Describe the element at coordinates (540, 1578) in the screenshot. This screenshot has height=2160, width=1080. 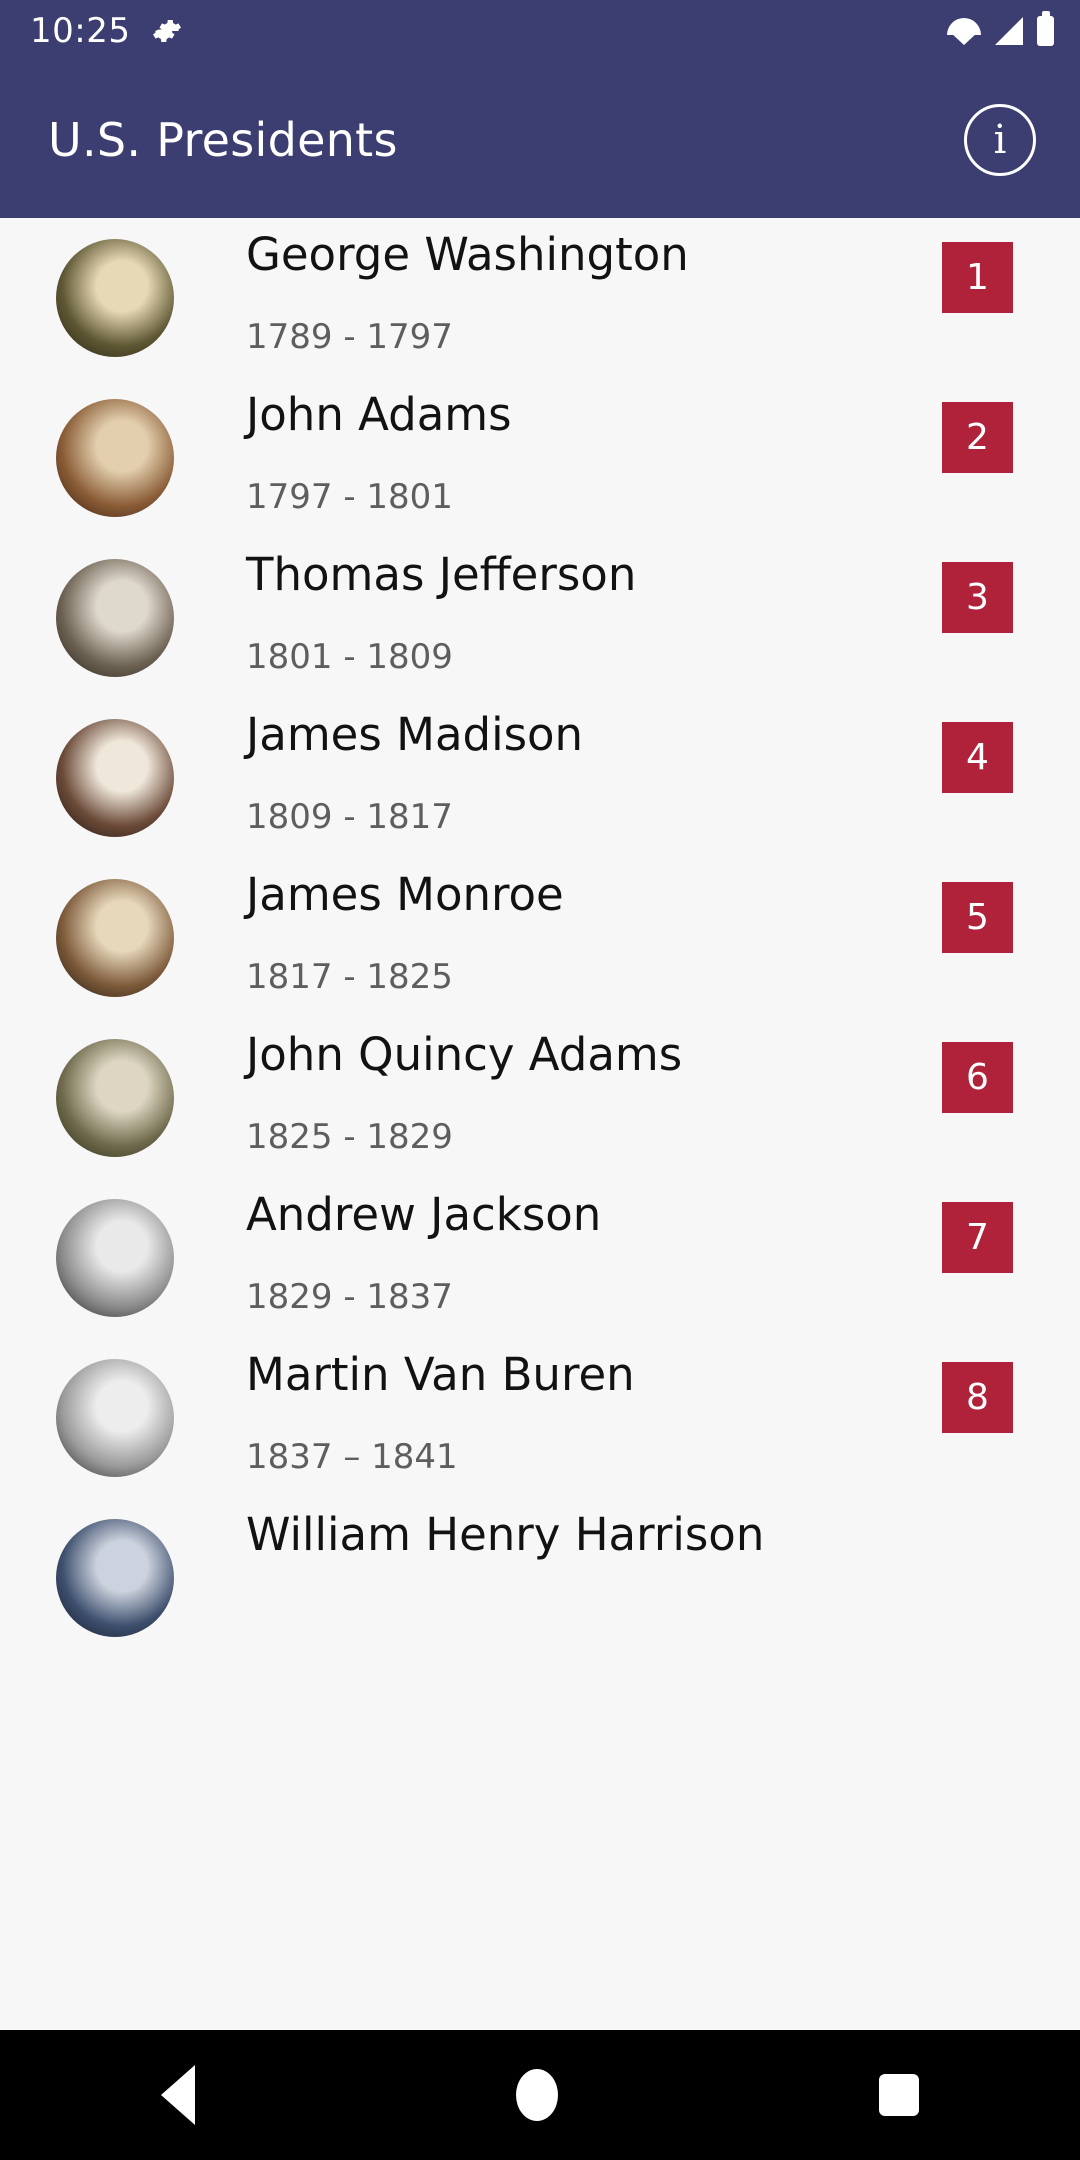
I see `list-item: William Henry Harrison` at that location.